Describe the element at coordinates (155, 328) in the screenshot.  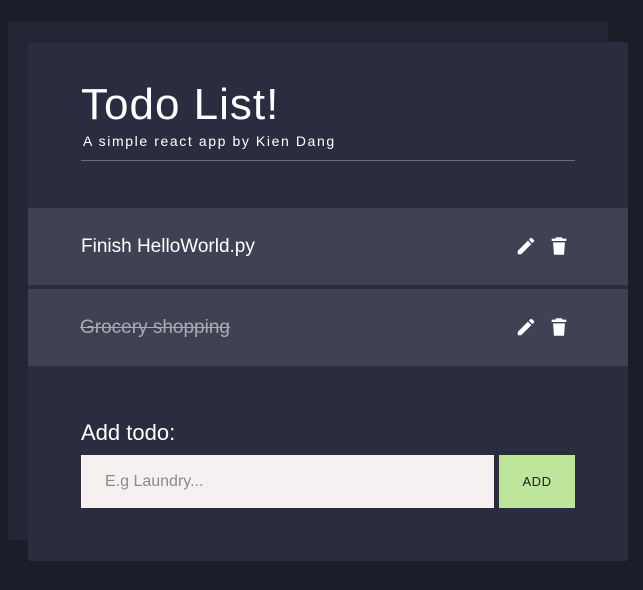
I see `todo-text-completed: Grocery shopping` at that location.